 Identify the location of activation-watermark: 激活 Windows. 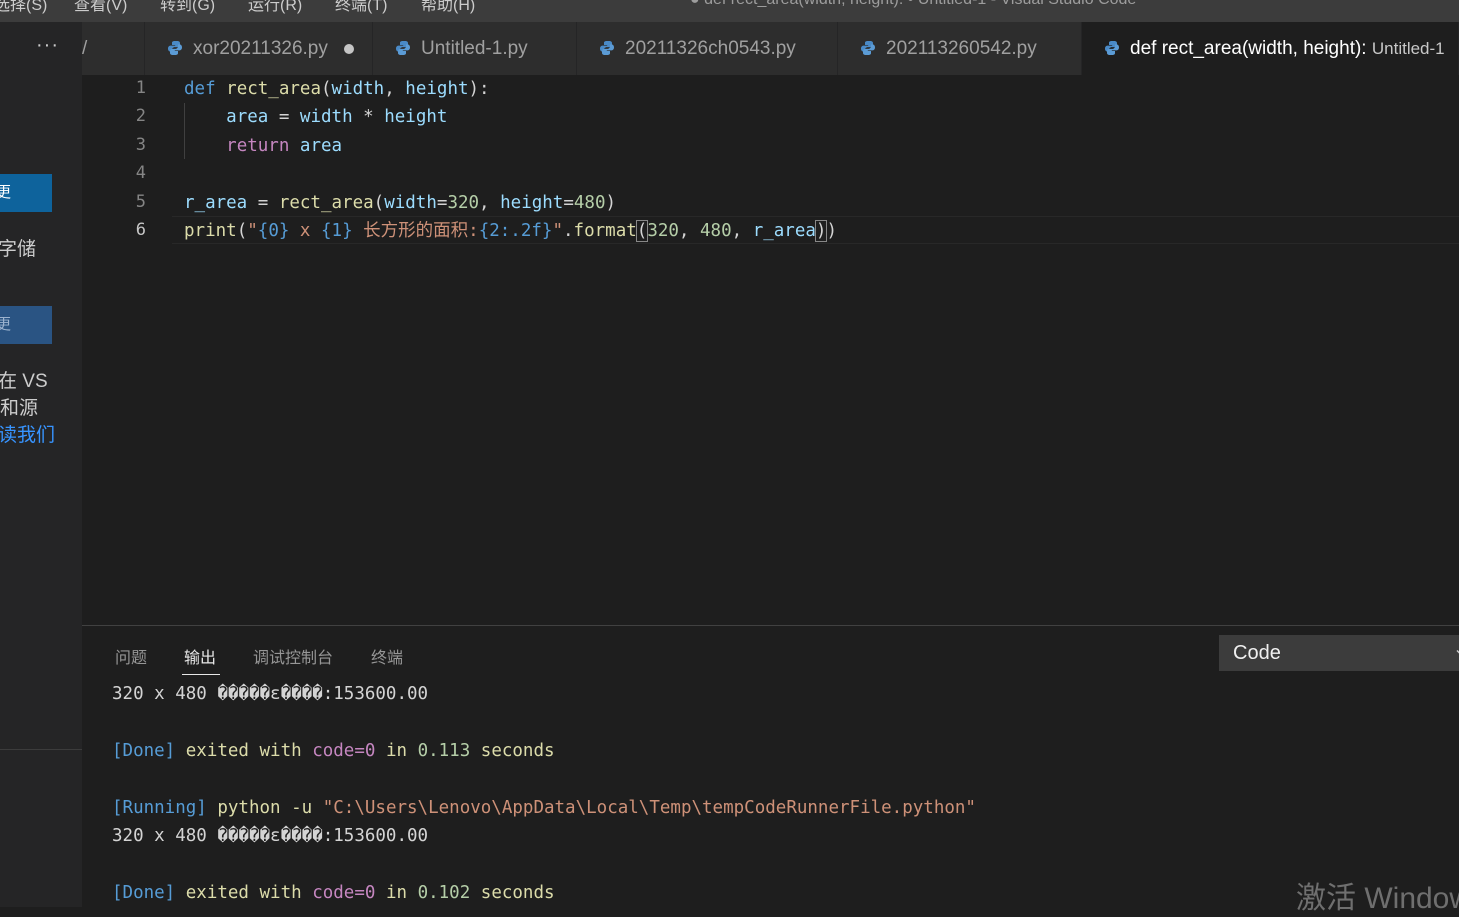
(1377, 898).